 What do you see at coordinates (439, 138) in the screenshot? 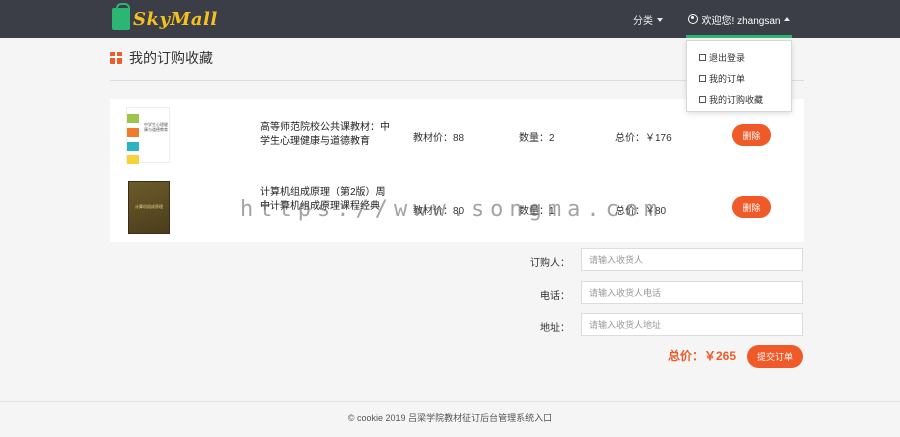
I see `book-price: 教材价：88` at bounding box center [439, 138].